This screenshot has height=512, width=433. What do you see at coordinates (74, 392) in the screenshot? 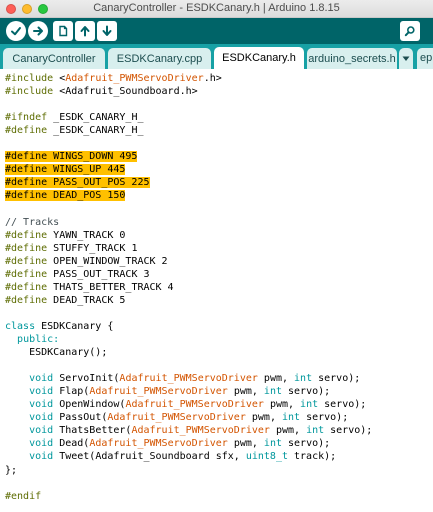
I see `code-token: Flap(` at bounding box center [74, 392].